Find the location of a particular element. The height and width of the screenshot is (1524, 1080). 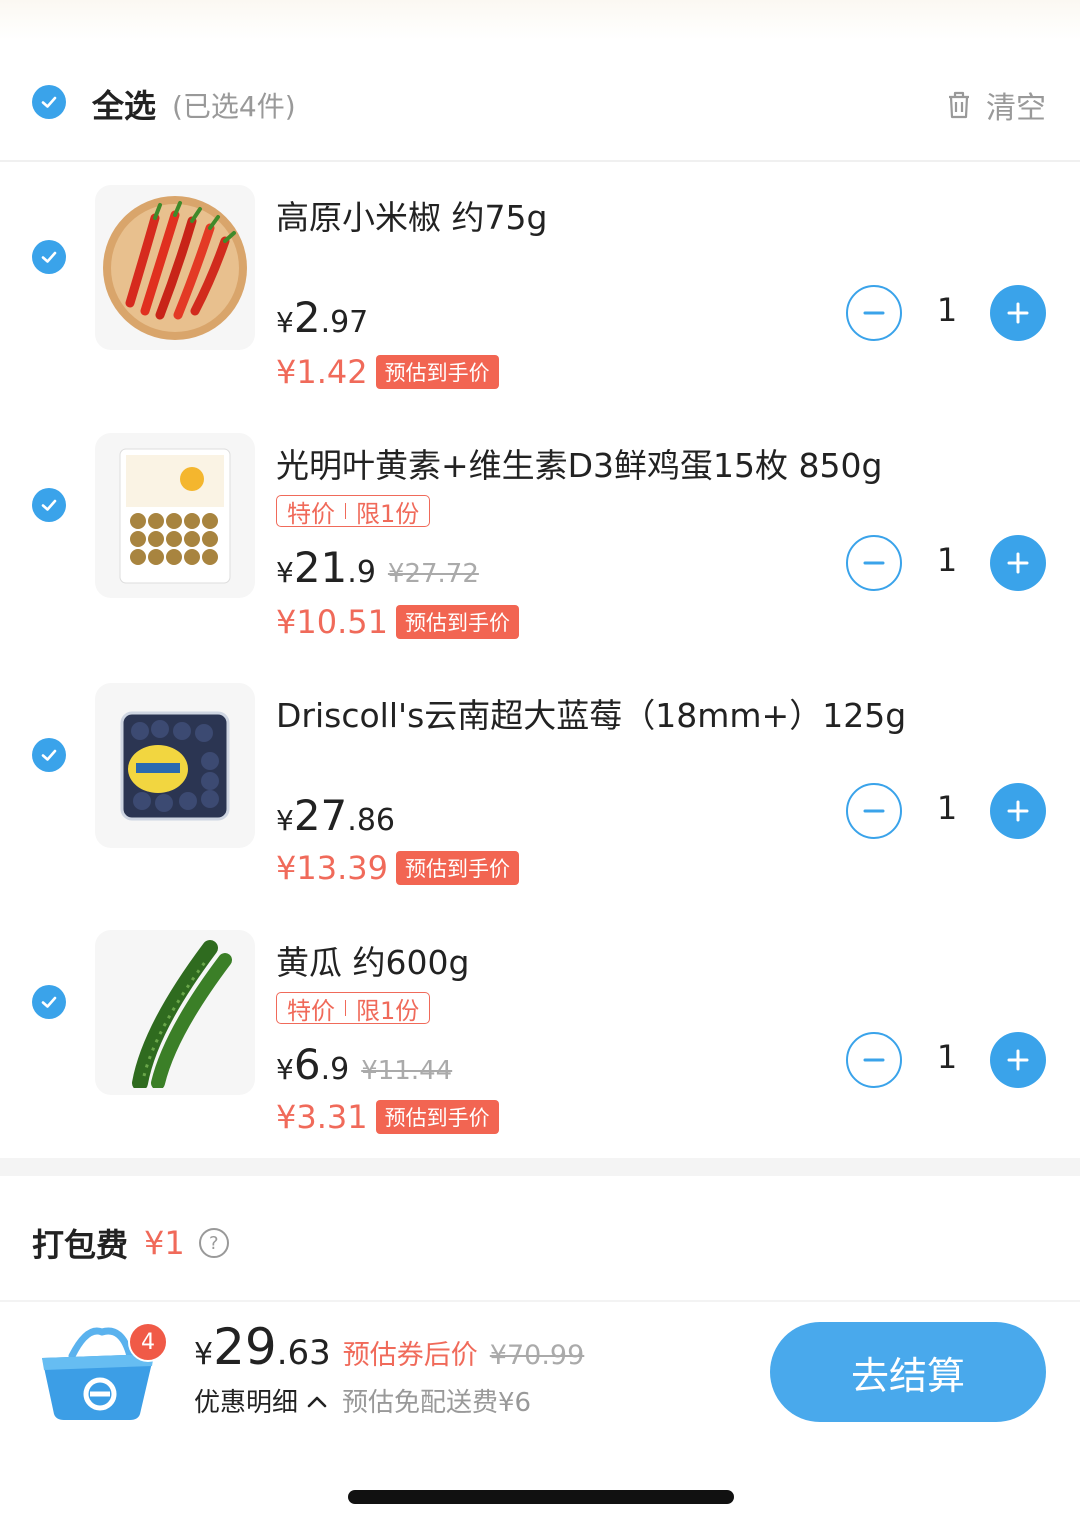

blueberry-image is located at coordinates (175, 765).